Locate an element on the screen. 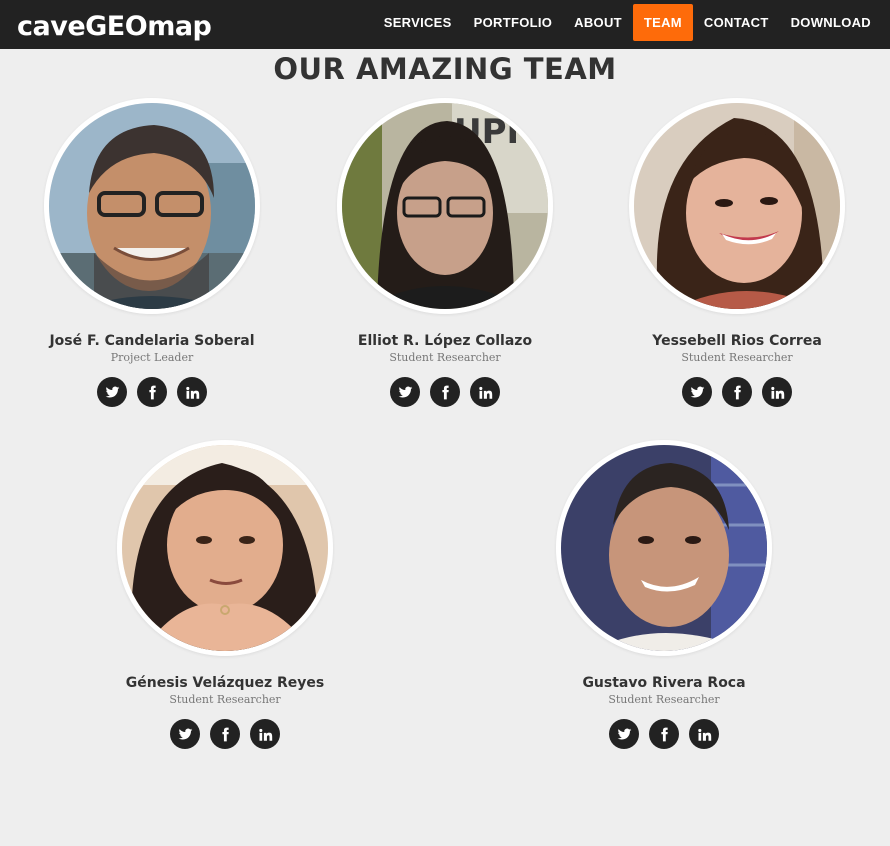 The height and width of the screenshot is (846, 890). member-name: Elliot R. López Collazo is located at coordinates (445, 341).